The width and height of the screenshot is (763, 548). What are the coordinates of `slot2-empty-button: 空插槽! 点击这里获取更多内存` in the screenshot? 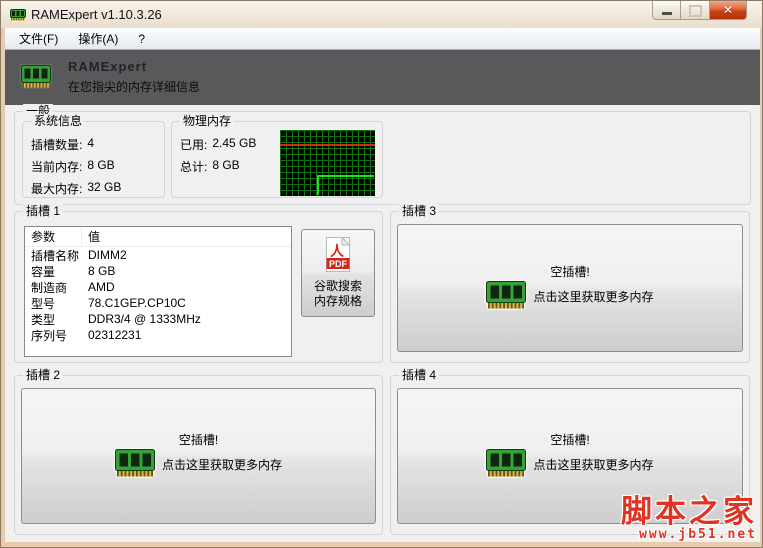 It's located at (198, 456).